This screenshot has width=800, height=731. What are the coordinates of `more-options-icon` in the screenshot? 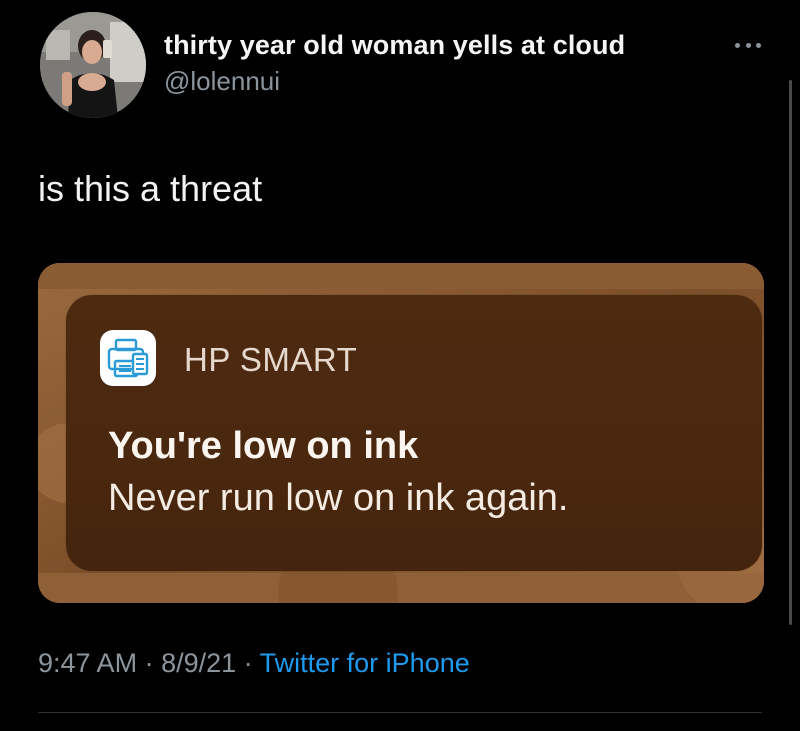 It's located at (748, 45).